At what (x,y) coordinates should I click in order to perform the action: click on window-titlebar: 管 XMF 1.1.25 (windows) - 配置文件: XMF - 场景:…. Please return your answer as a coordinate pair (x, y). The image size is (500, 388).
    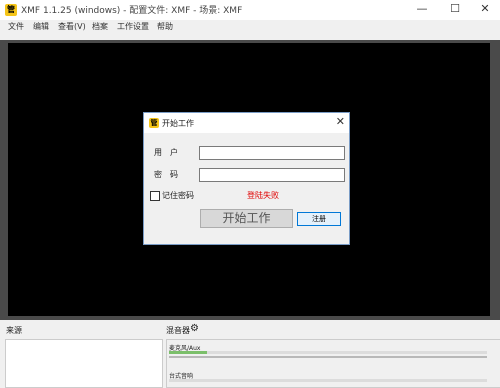
    Looking at the image, I should click on (250, 10).